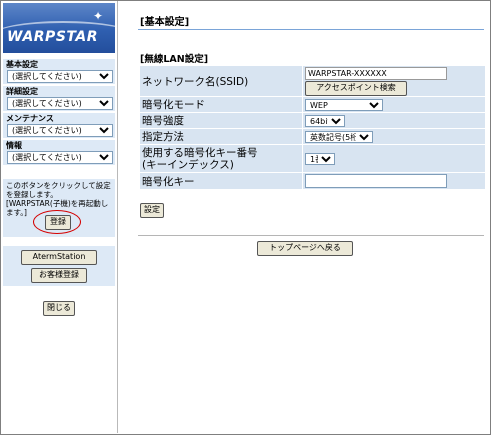  I want to click on set-button: 設定, so click(152, 210).